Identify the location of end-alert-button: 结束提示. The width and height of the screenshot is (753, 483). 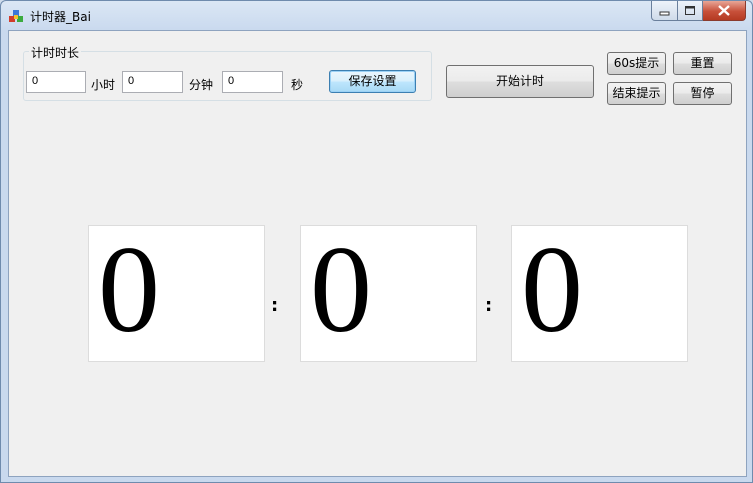
(636, 93).